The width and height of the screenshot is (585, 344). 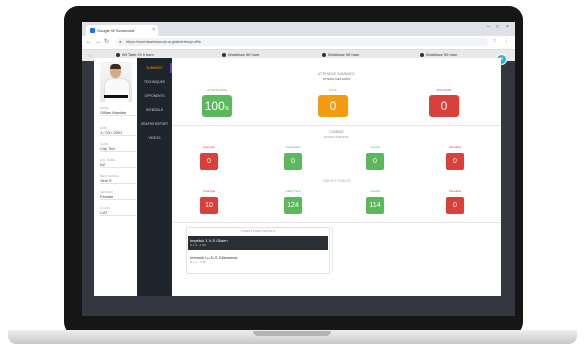 I want to click on kpi-win-rate: 0, so click(x=444, y=106).